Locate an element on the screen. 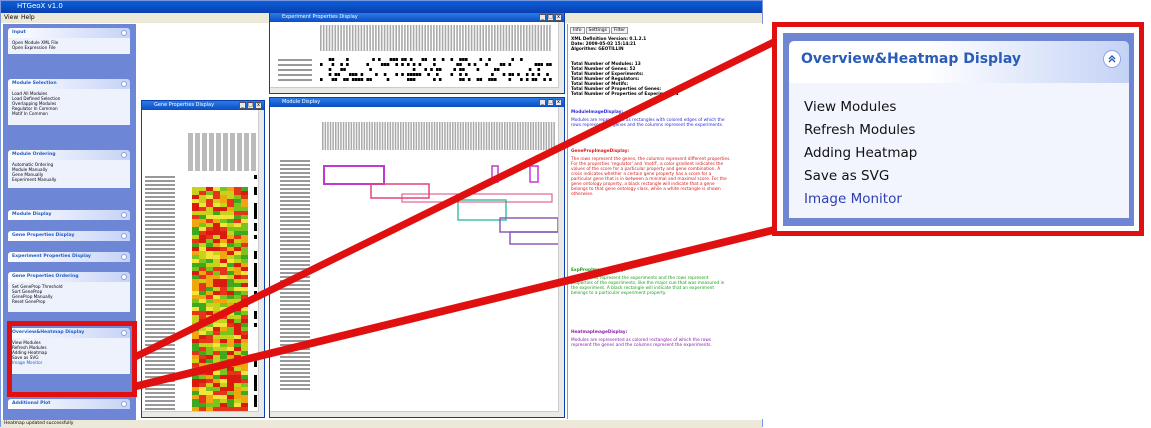 The height and width of the screenshot is (428, 1151). save-as-svg-link: Save as SVG is located at coordinates (860, 176).